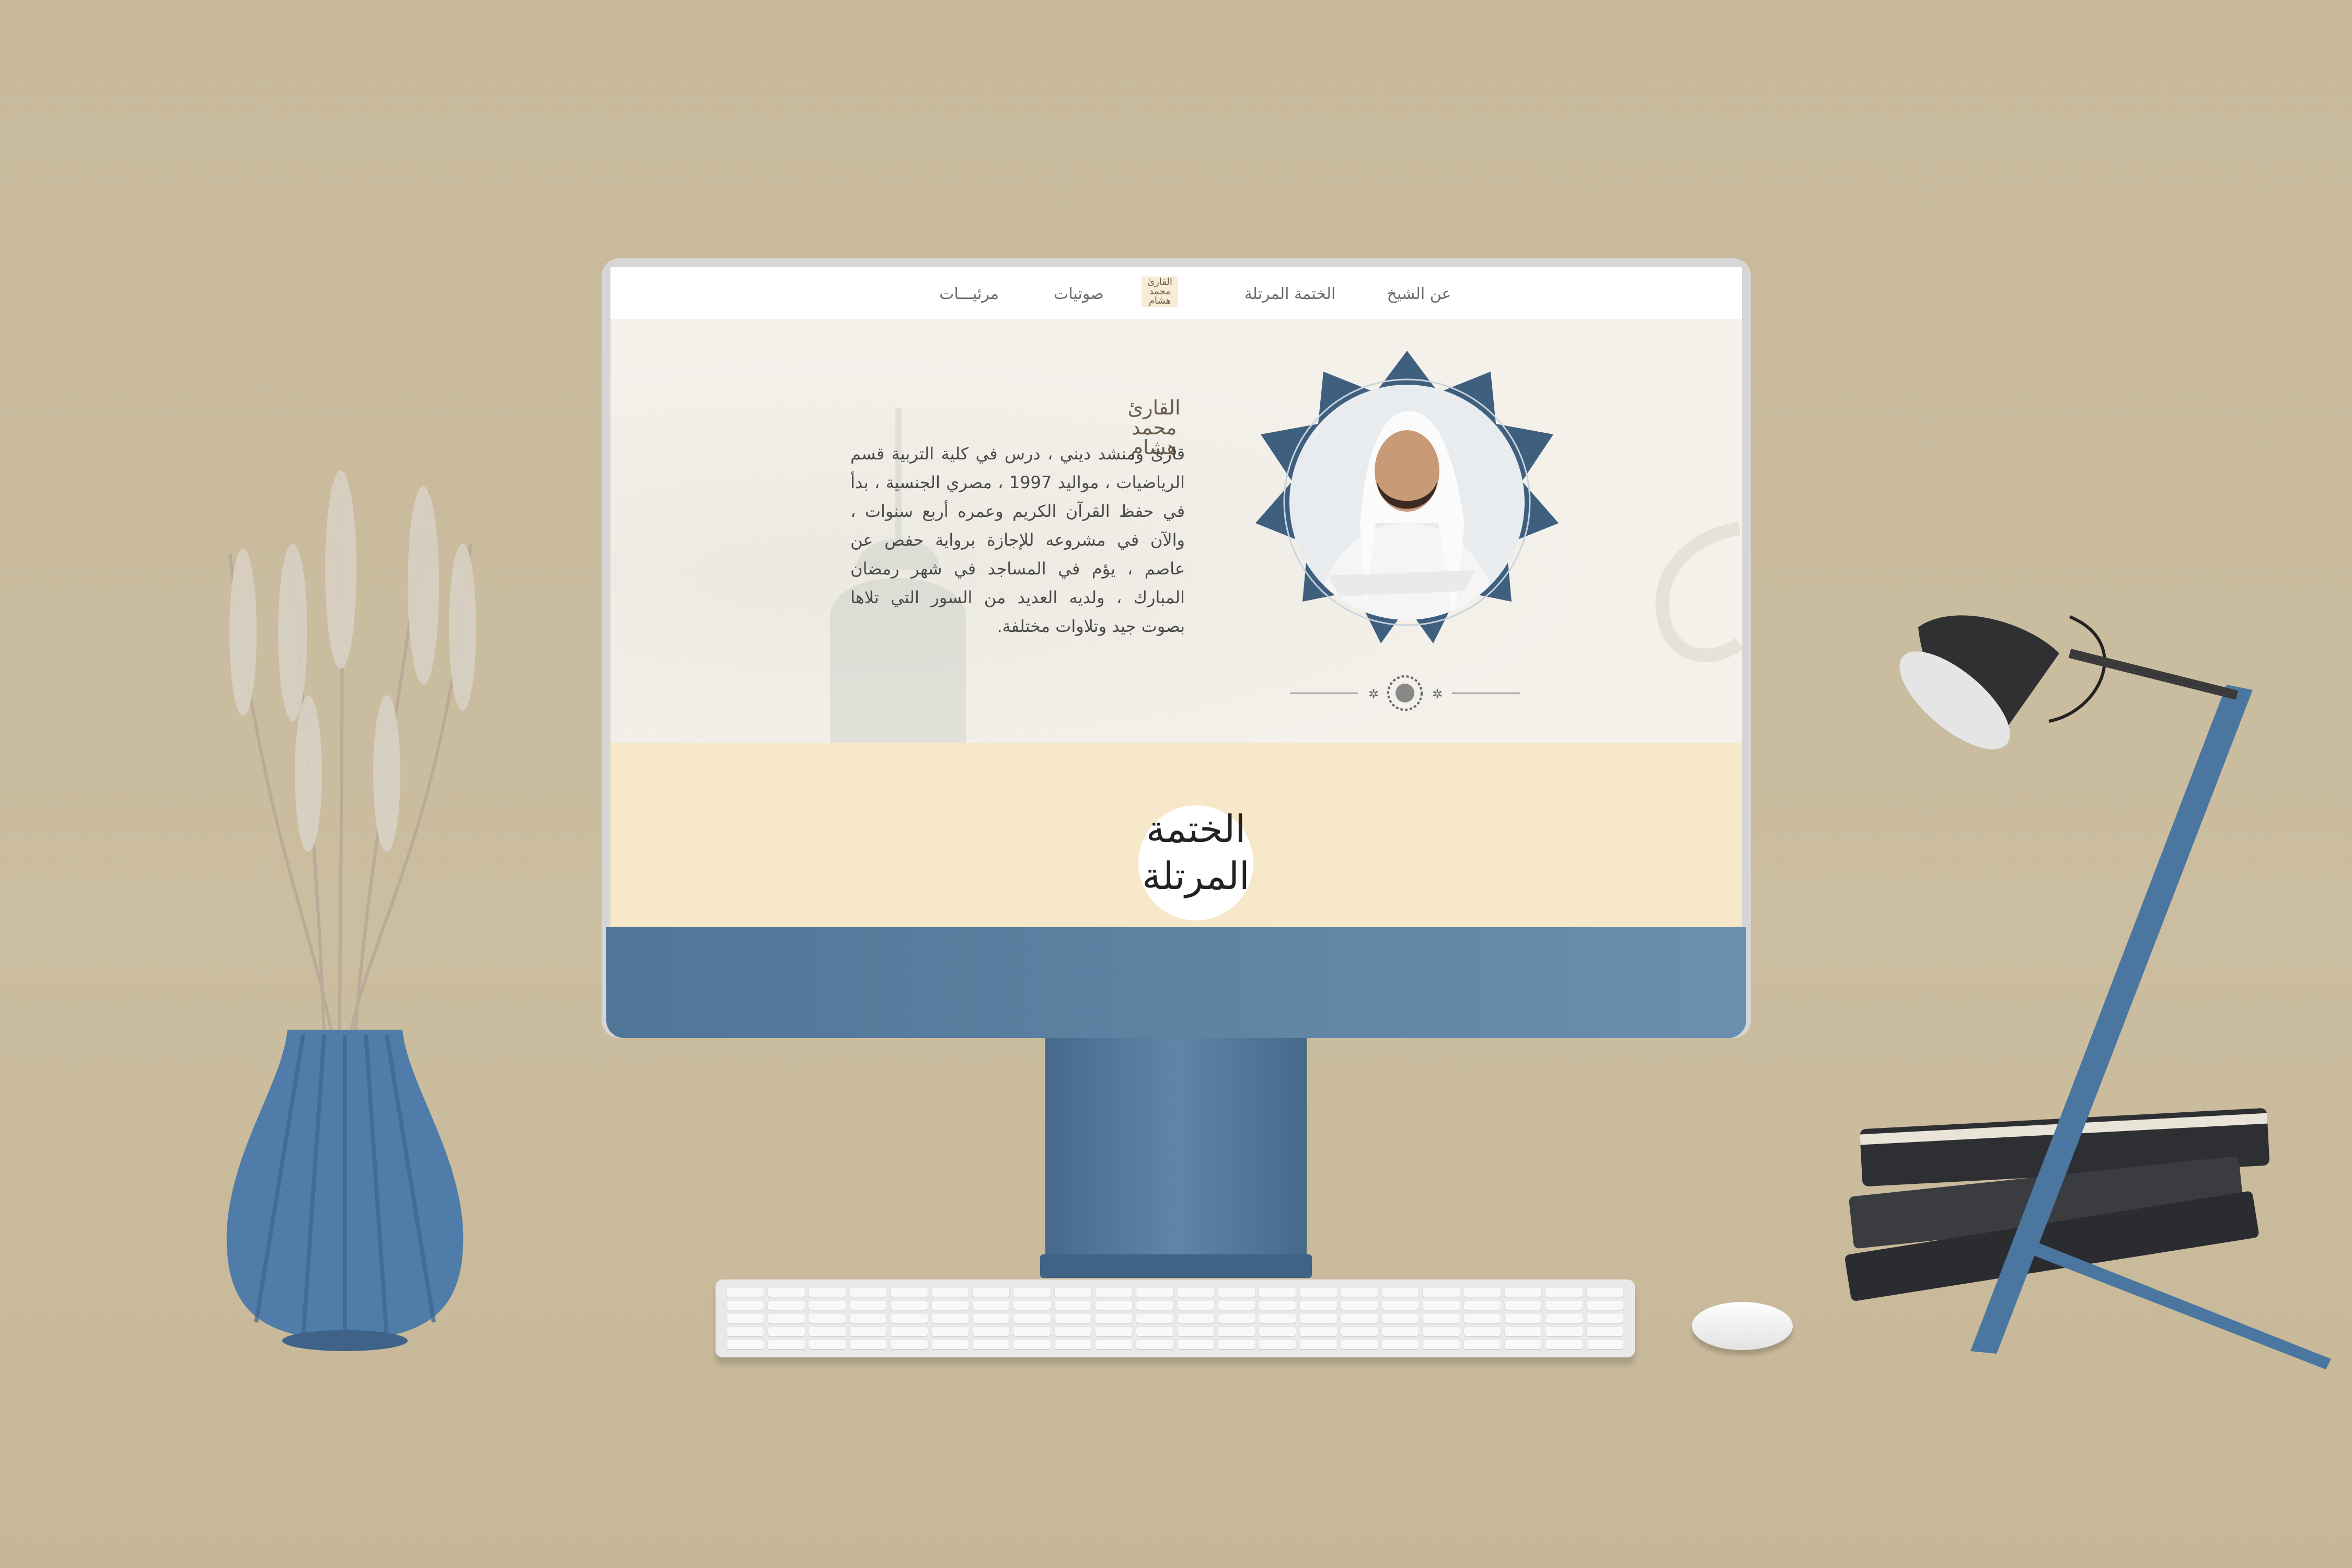 The height and width of the screenshot is (1568, 2352). I want to click on monitor-stand-base, so click(1176, 1266).